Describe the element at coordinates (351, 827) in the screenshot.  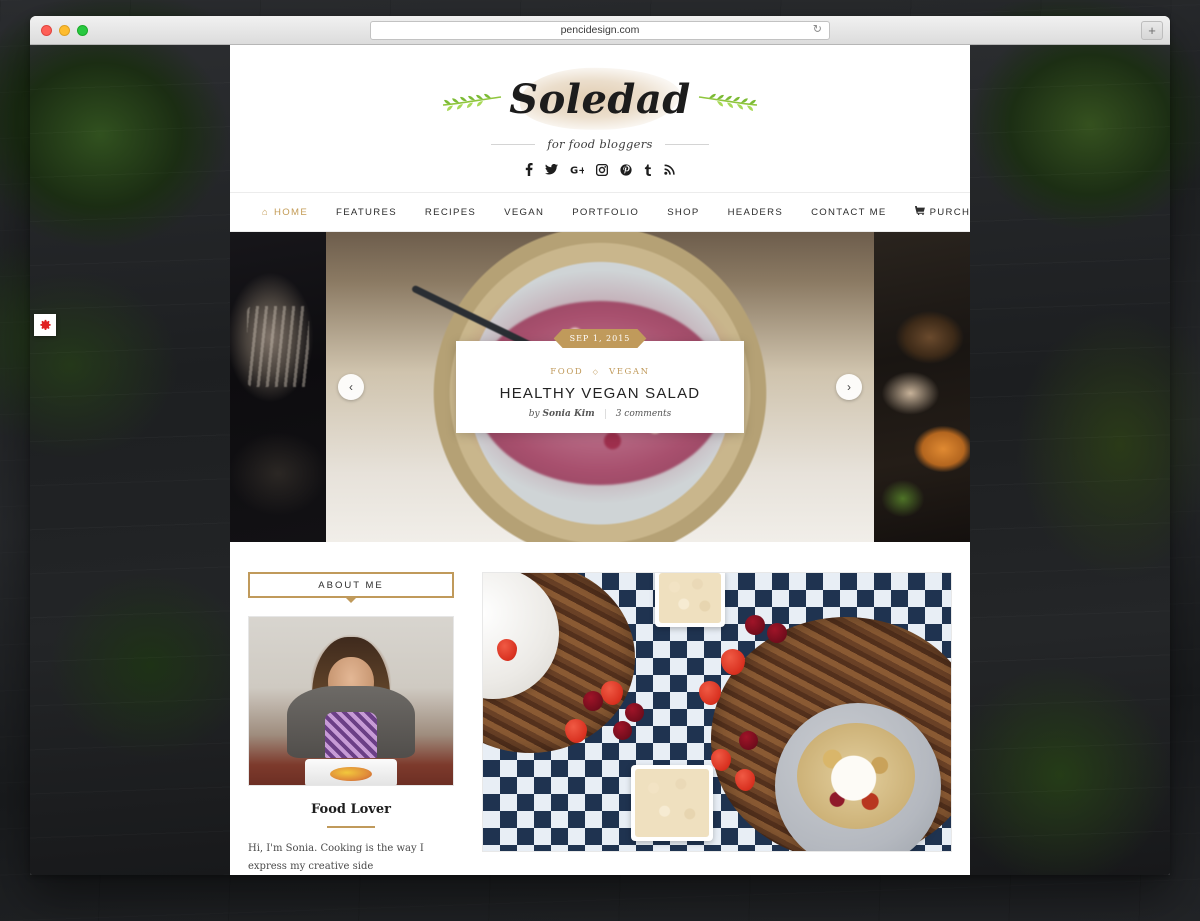
I see `about-divider` at that location.